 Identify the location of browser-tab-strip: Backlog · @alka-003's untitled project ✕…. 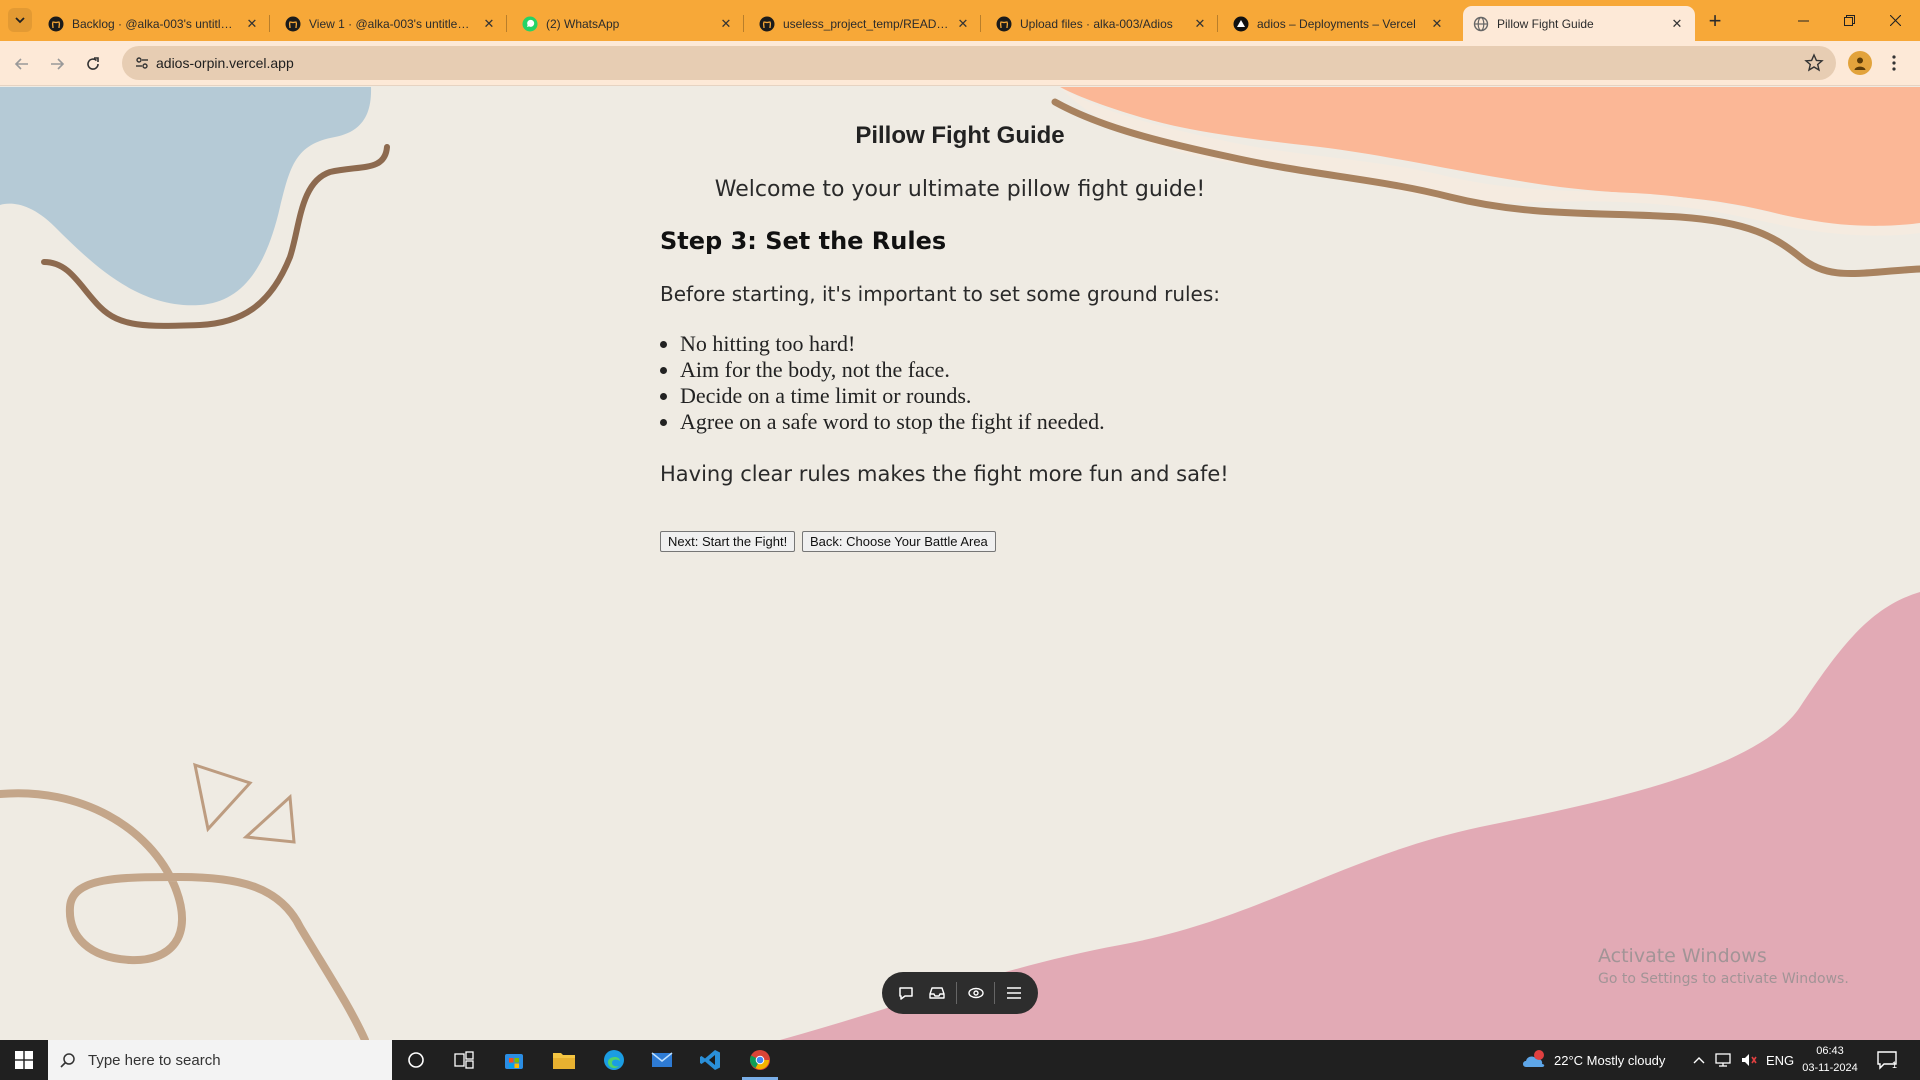
(960, 20).